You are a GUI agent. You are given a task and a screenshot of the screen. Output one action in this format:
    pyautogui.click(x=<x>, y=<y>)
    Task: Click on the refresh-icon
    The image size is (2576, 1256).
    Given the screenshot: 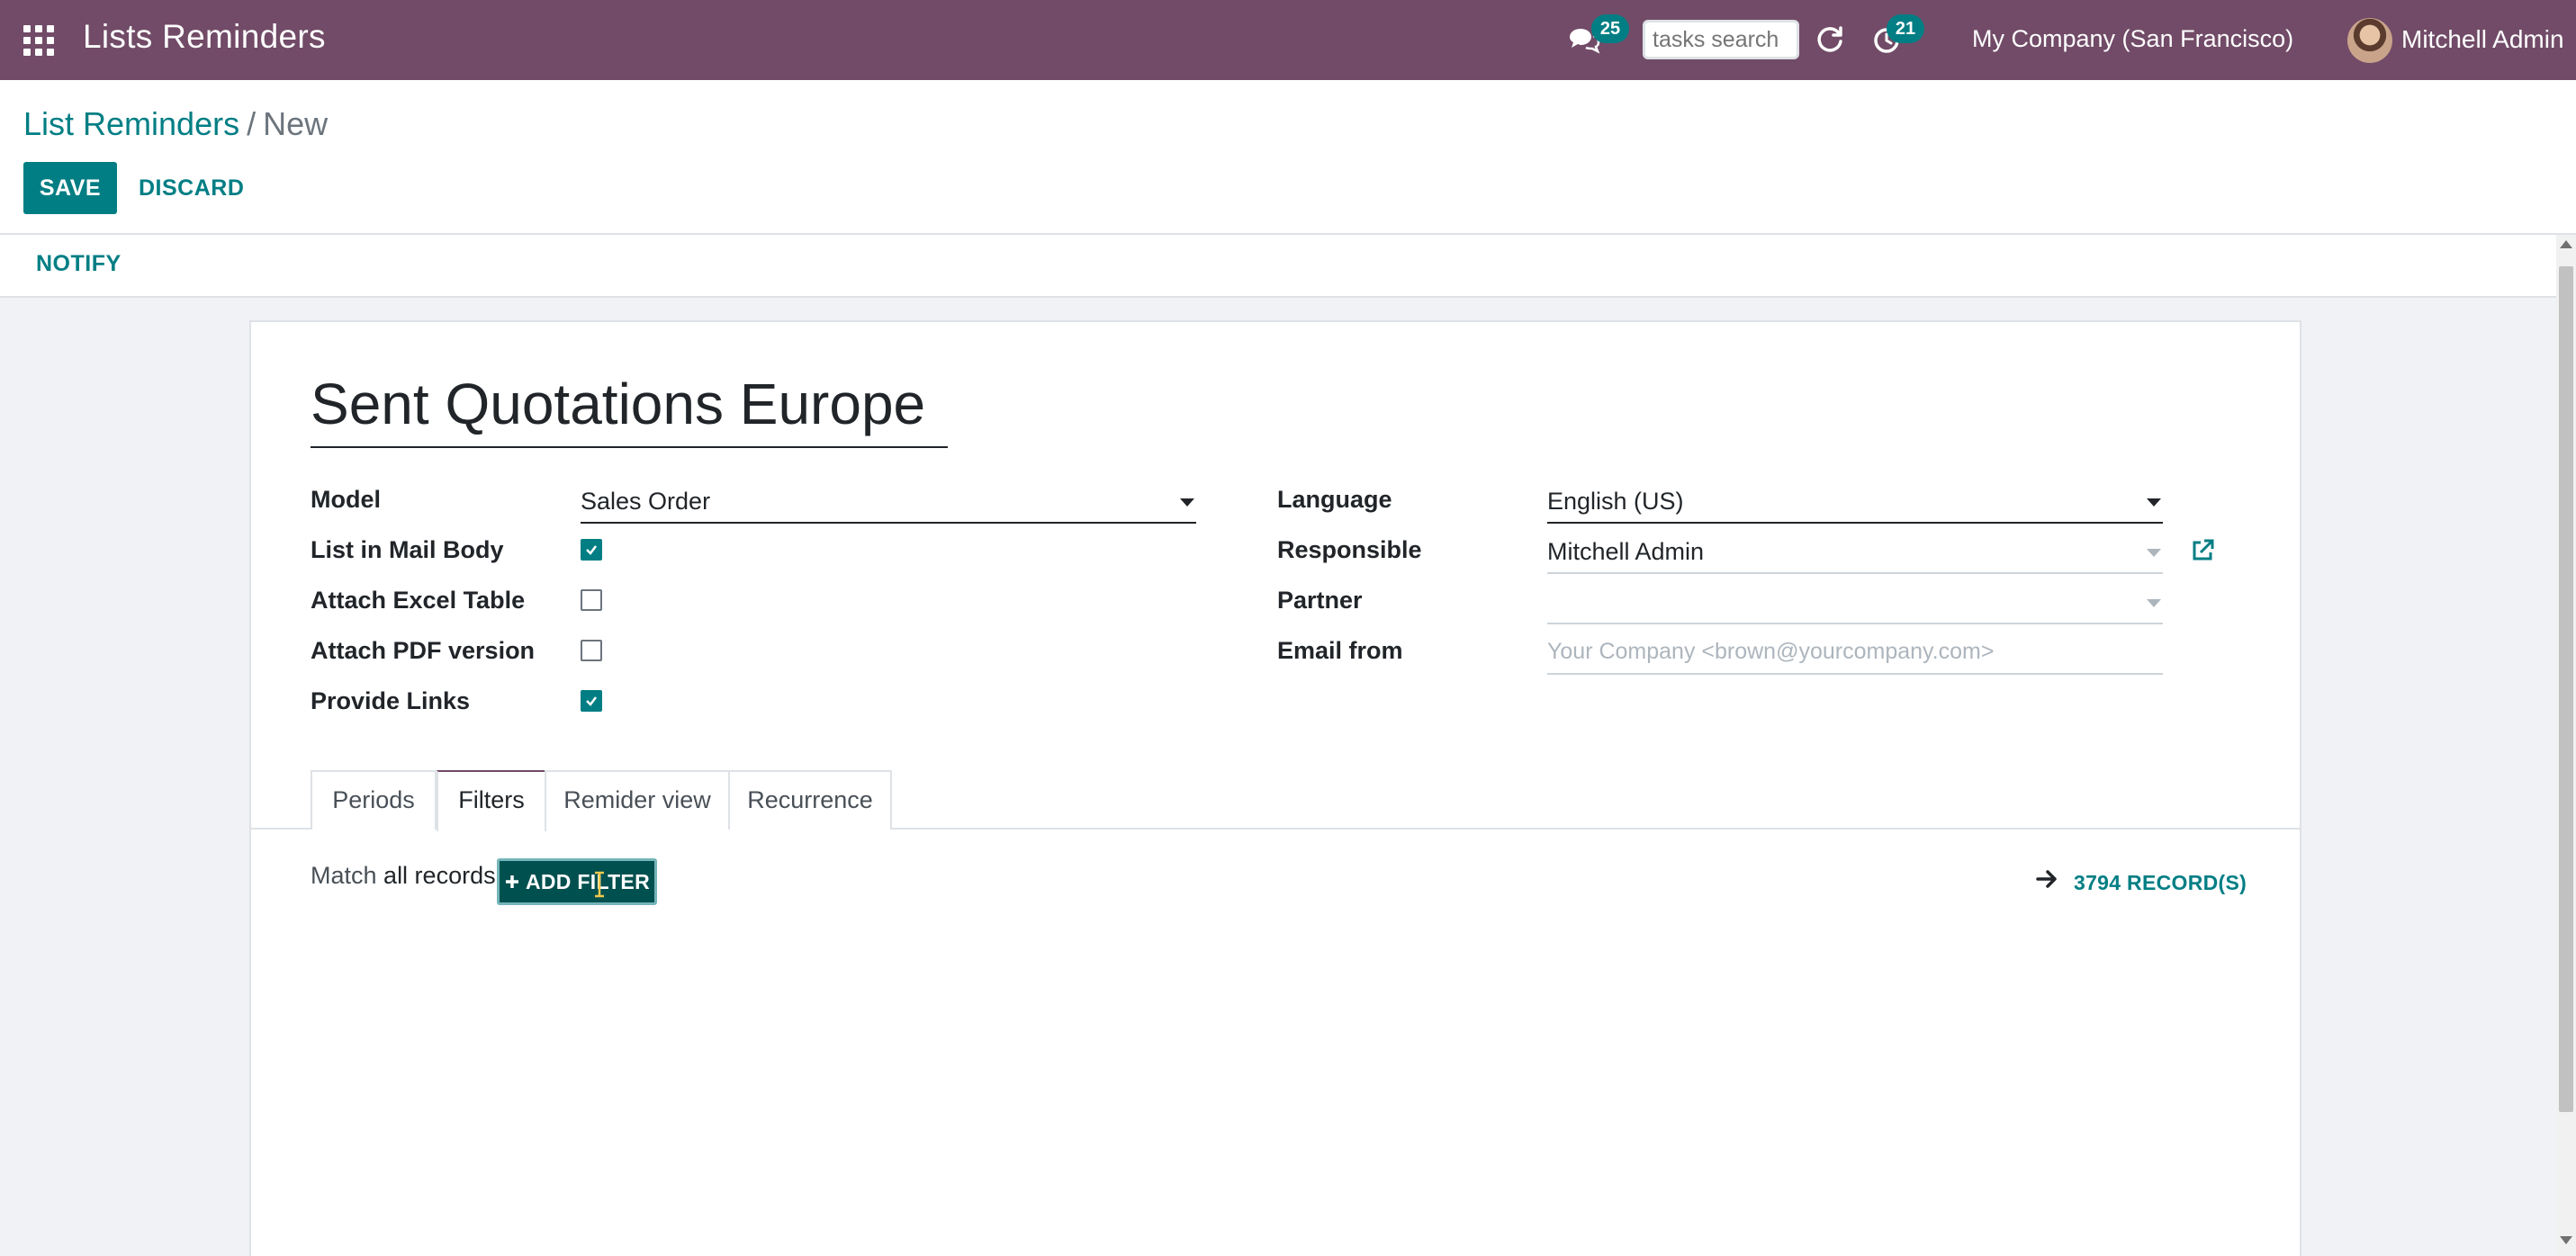 What is the action you would take?
    pyautogui.click(x=1830, y=40)
    